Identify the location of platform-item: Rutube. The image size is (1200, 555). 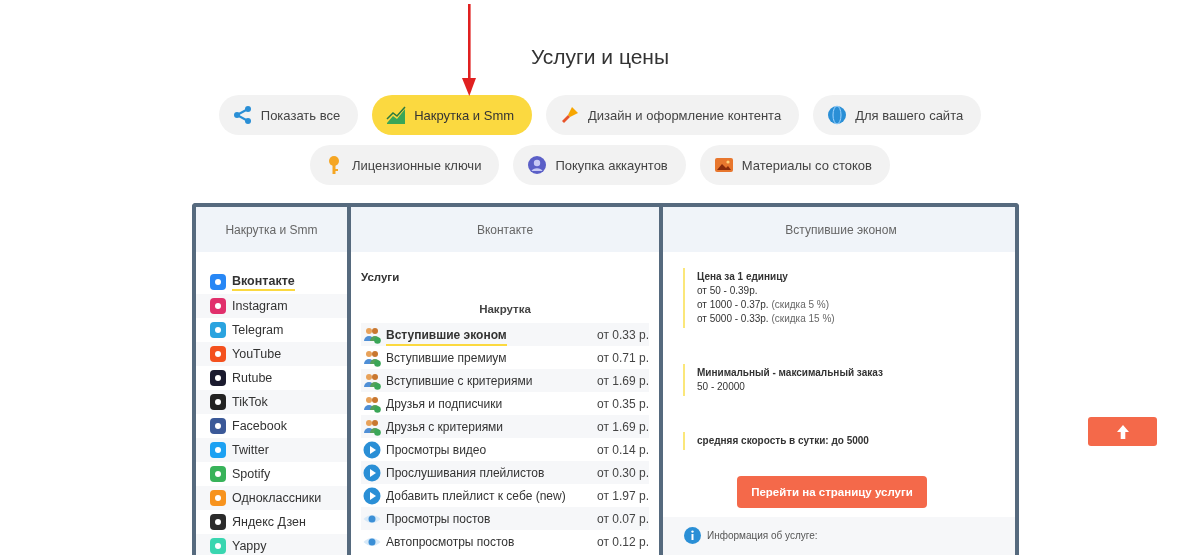
(252, 378).